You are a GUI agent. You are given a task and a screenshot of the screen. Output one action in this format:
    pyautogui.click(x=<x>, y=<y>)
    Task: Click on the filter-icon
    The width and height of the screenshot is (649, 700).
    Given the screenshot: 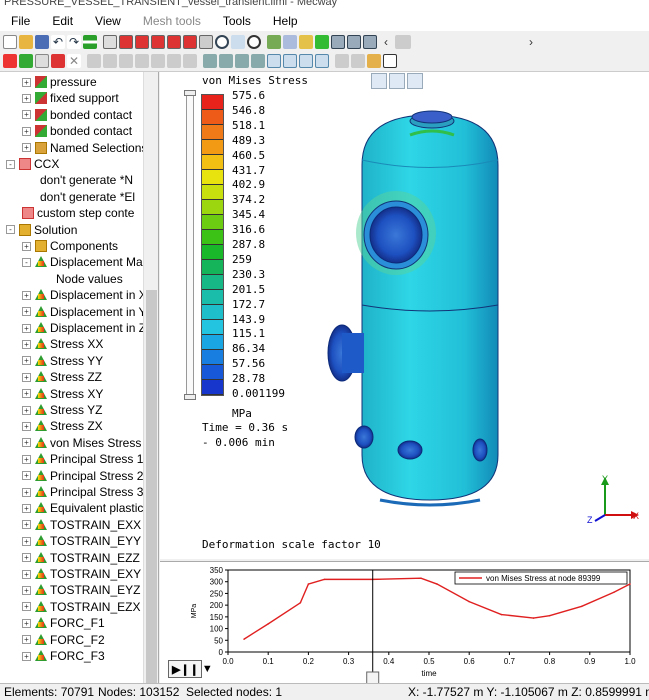 What is the action you would take?
    pyautogui.click(x=210, y=61)
    